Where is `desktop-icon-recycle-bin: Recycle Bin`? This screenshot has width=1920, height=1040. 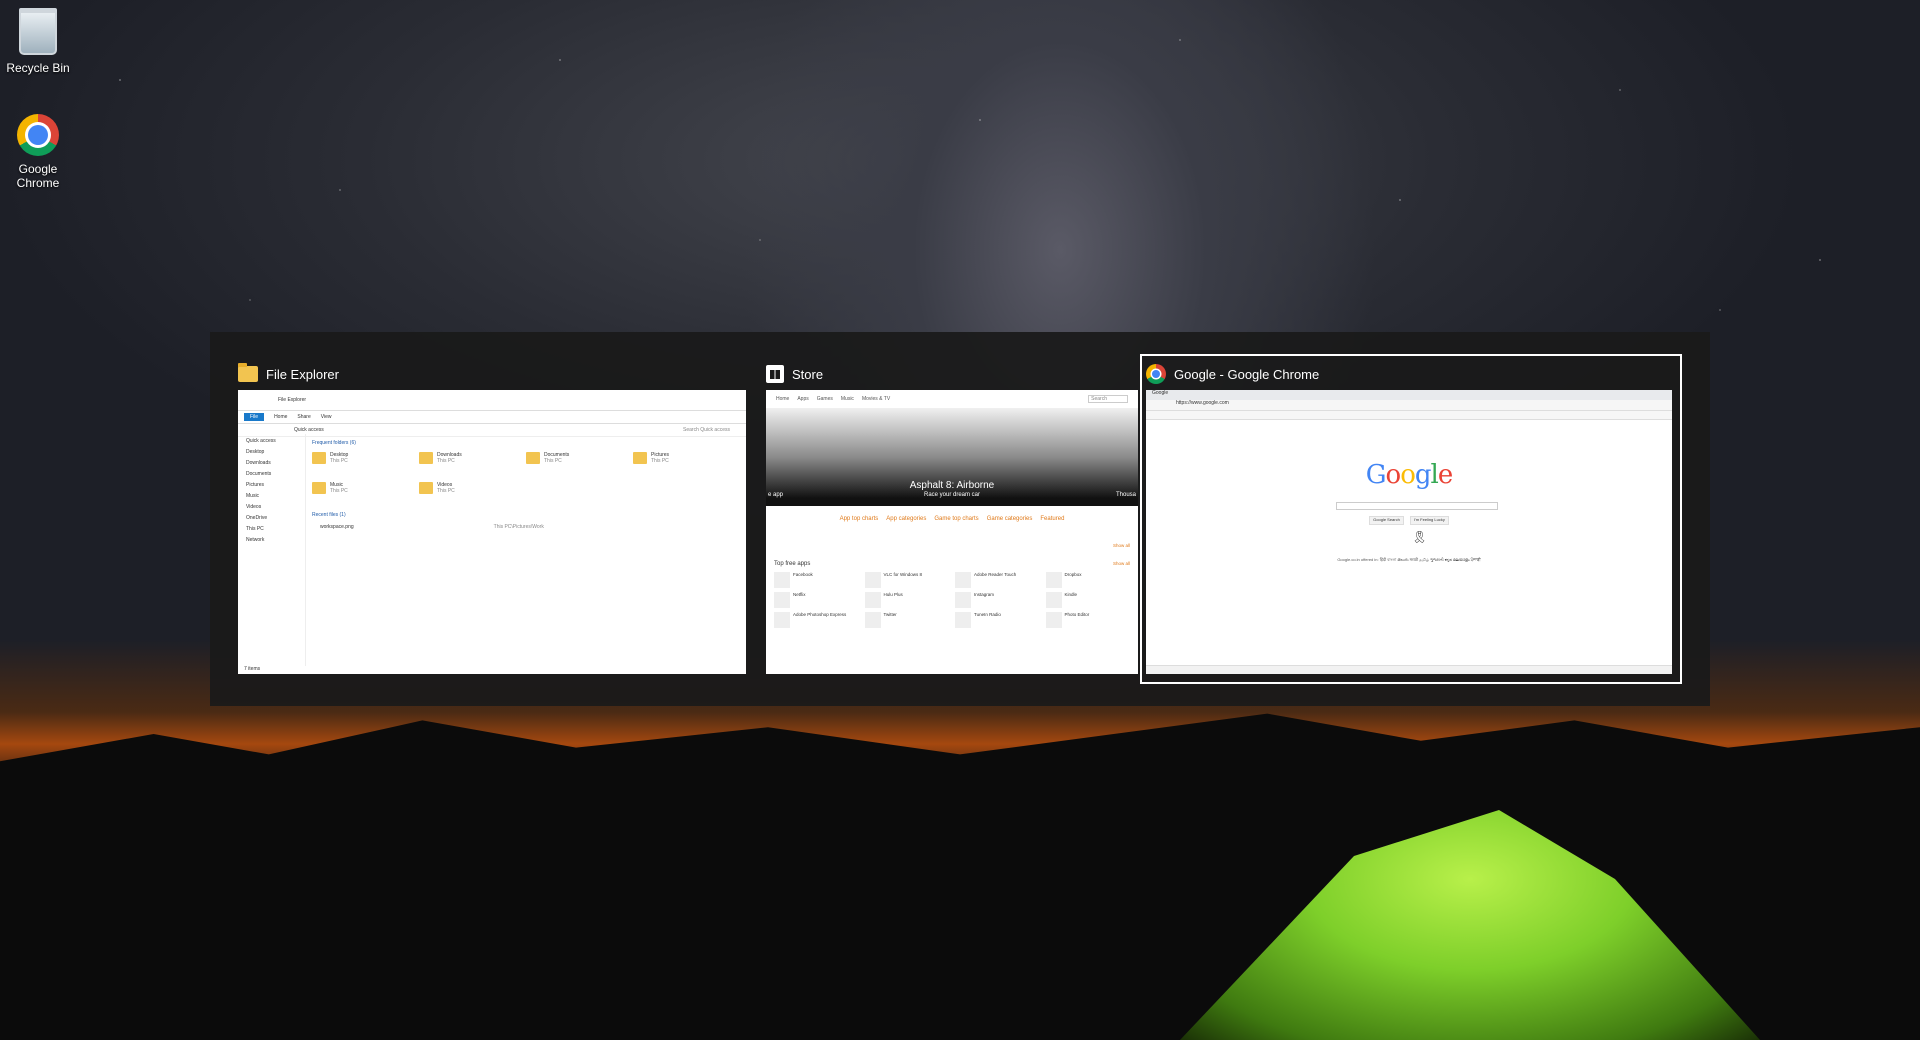 desktop-icon-recycle-bin: Recycle Bin is located at coordinates (38, 41).